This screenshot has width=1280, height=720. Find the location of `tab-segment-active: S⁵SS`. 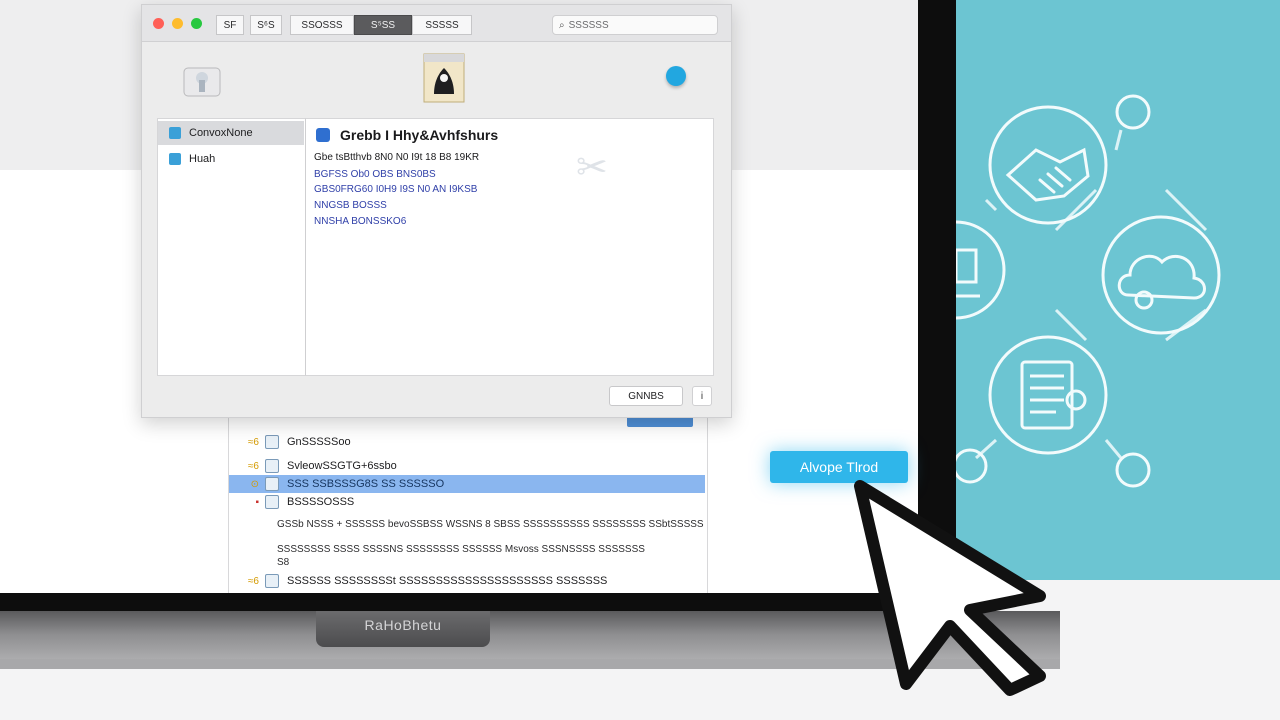

tab-segment-active: S⁵SS is located at coordinates (383, 25).